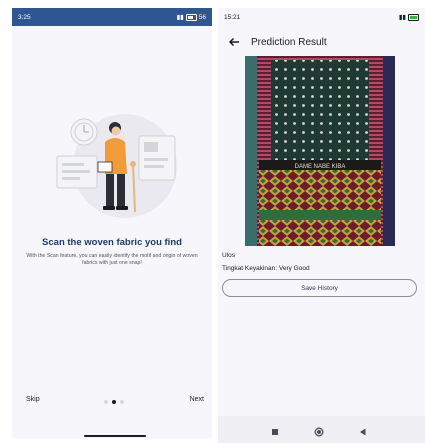  Describe the element at coordinates (363, 430) in the screenshot. I see `triangle-icon` at that location.